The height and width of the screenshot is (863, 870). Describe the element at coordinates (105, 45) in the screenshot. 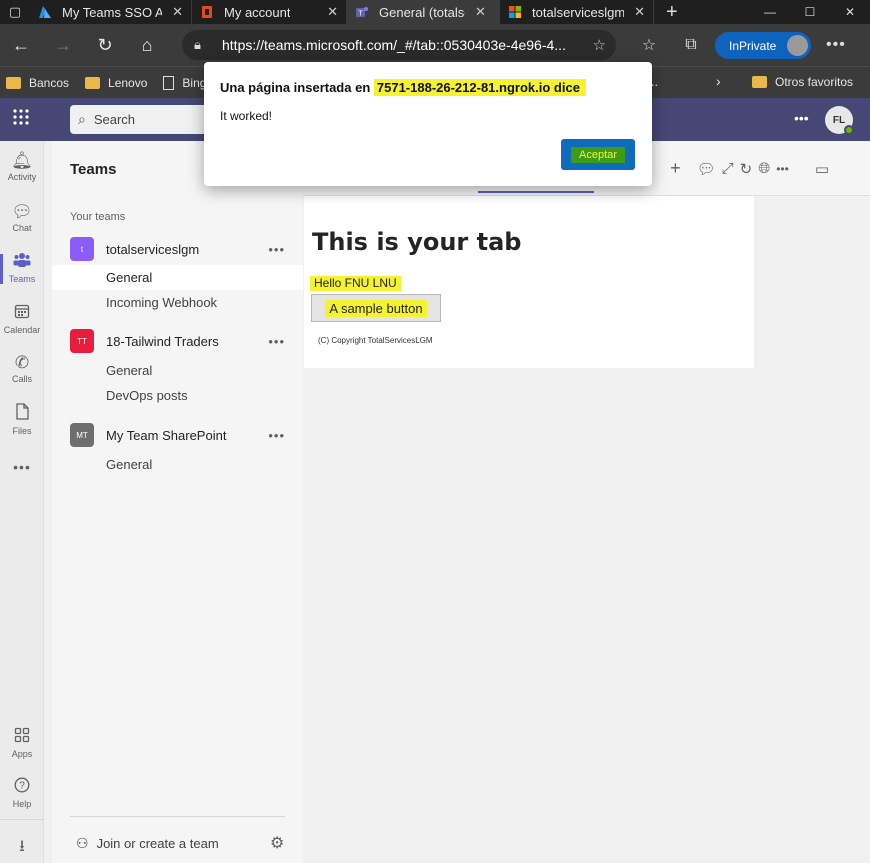

I see `refresh-icon: ↻` at that location.